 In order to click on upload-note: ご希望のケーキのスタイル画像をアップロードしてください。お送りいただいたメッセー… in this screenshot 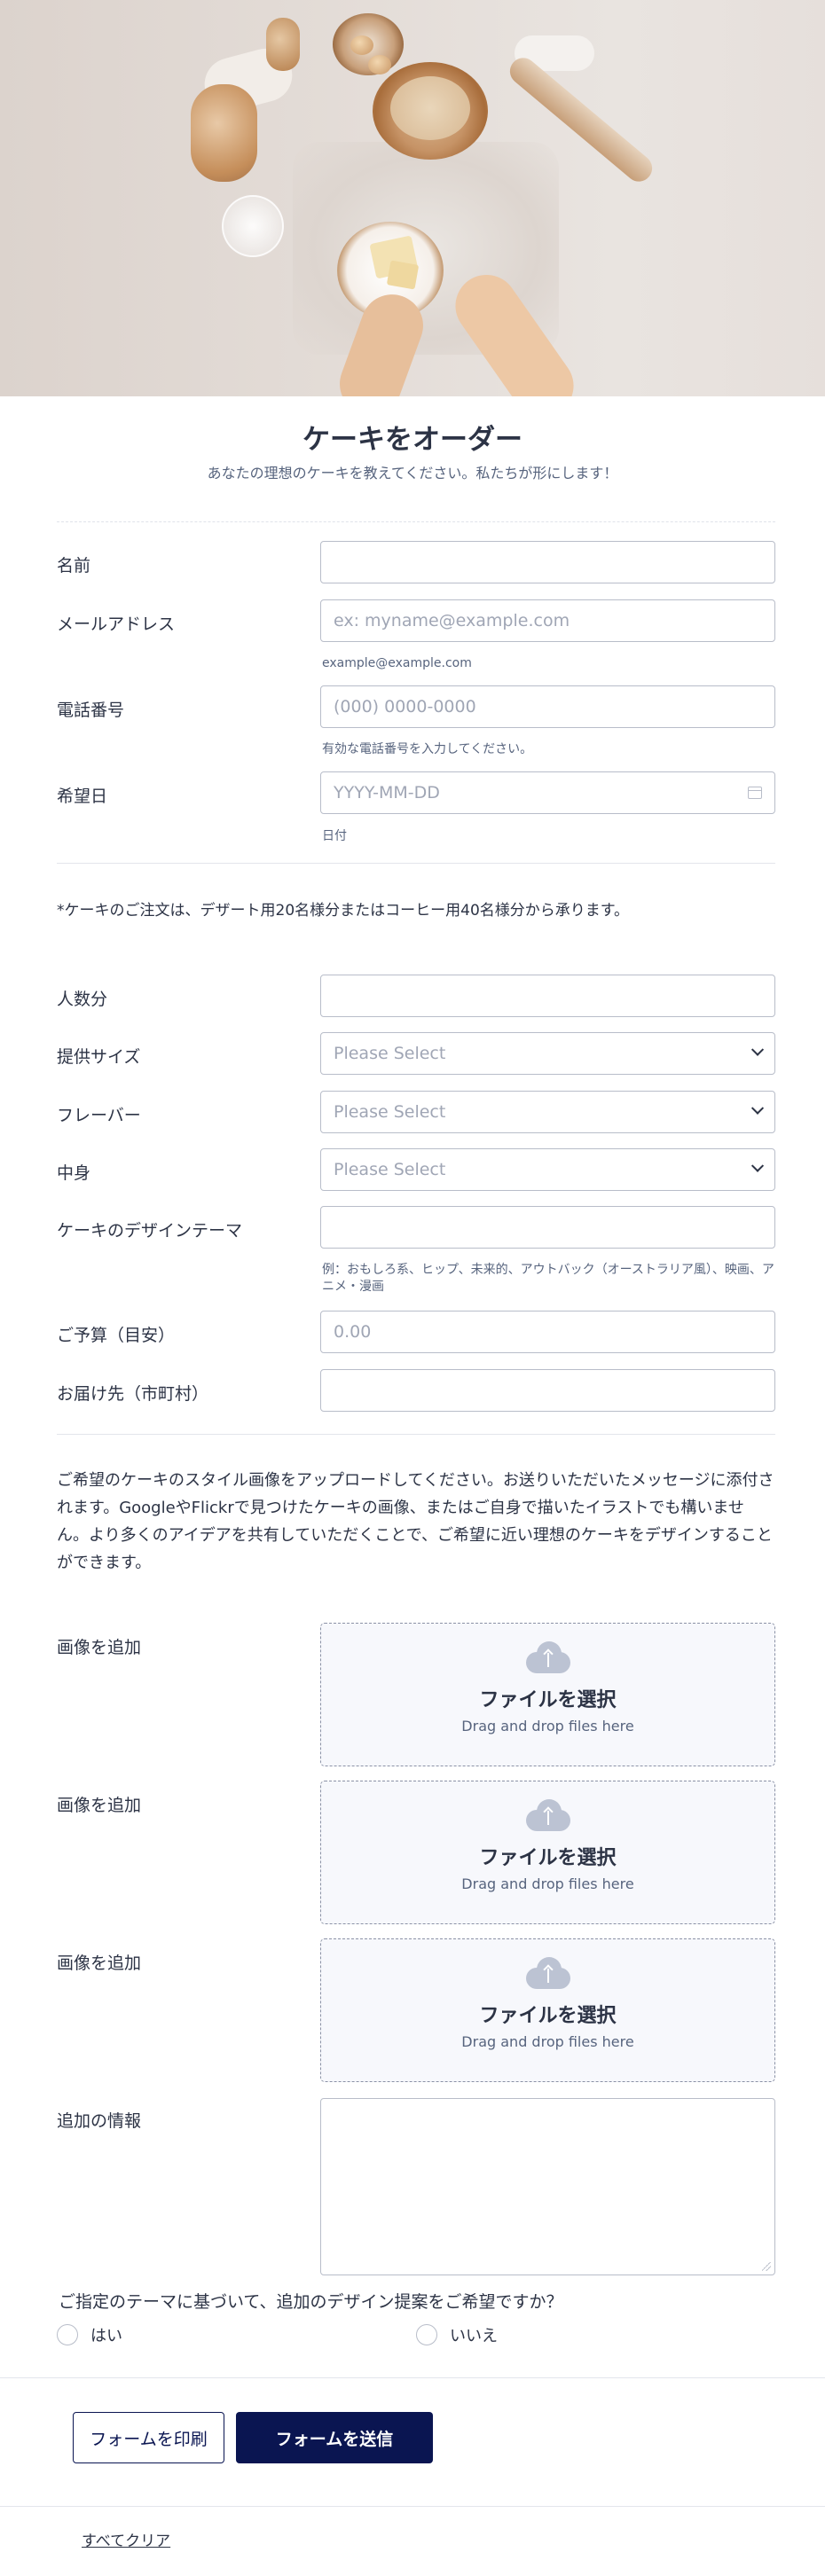, I will do `click(415, 1521)`.